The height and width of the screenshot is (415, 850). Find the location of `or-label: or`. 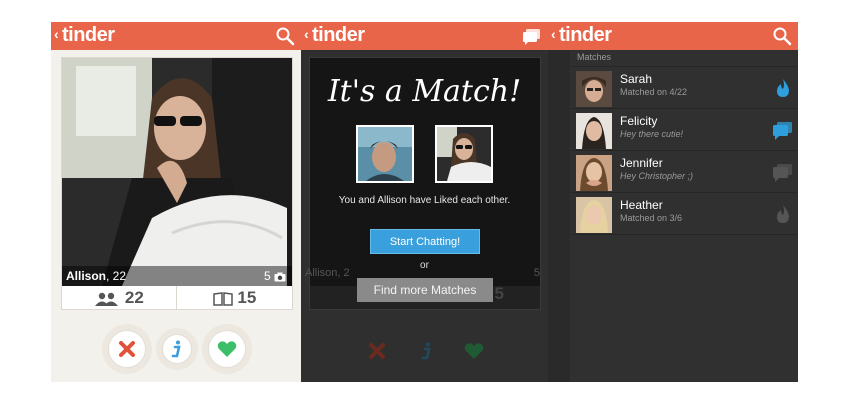

or-label: or is located at coordinates (424, 265).